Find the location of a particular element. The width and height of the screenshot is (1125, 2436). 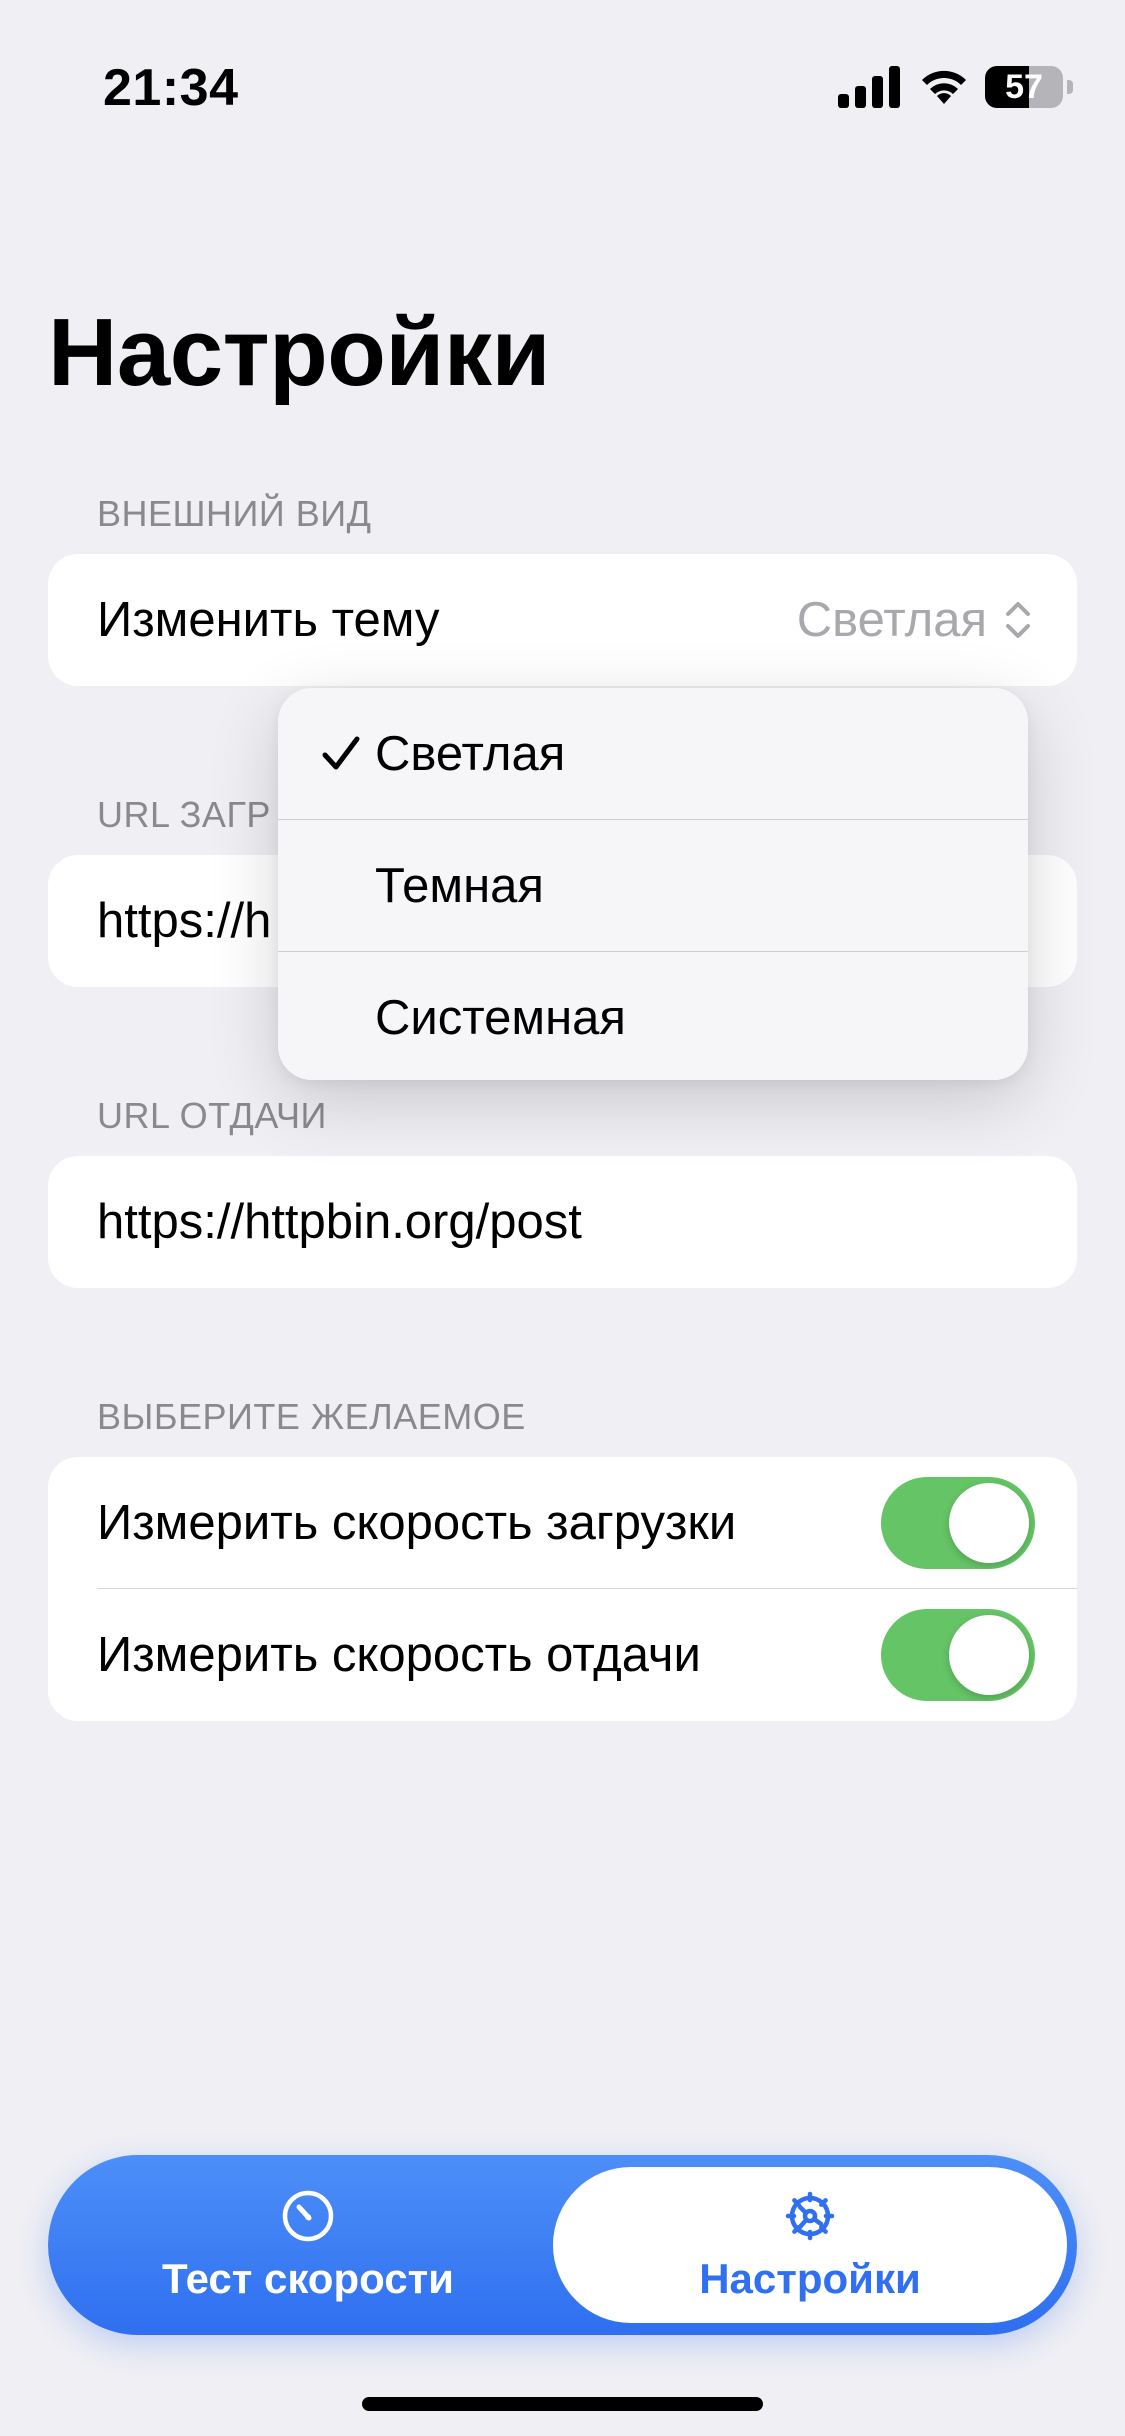

tab-bar: Тест скорости Настройки is located at coordinates (562, 2245).